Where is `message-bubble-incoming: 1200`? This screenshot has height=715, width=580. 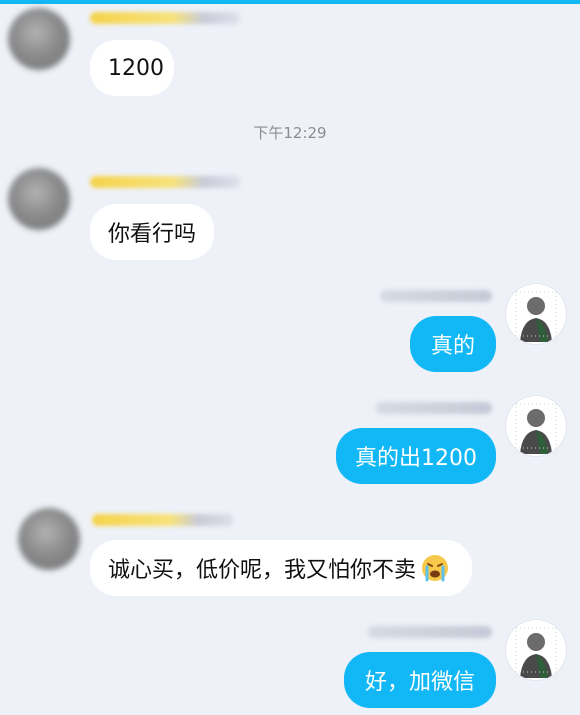 message-bubble-incoming: 1200 is located at coordinates (132, 68).